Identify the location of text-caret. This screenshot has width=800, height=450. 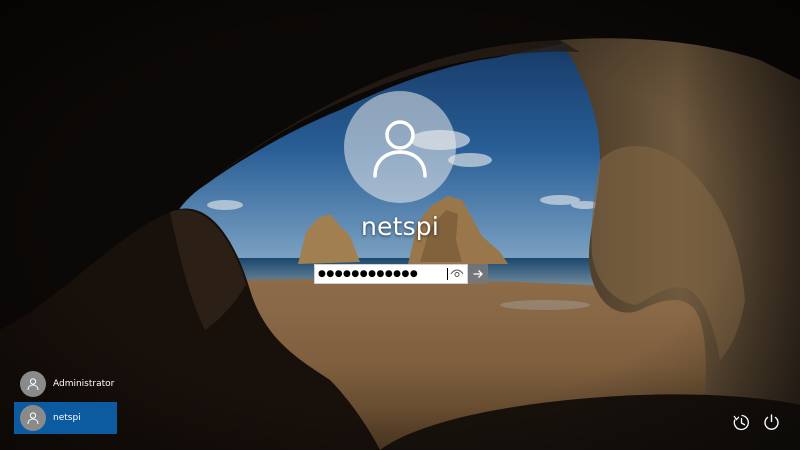
(447, 274).